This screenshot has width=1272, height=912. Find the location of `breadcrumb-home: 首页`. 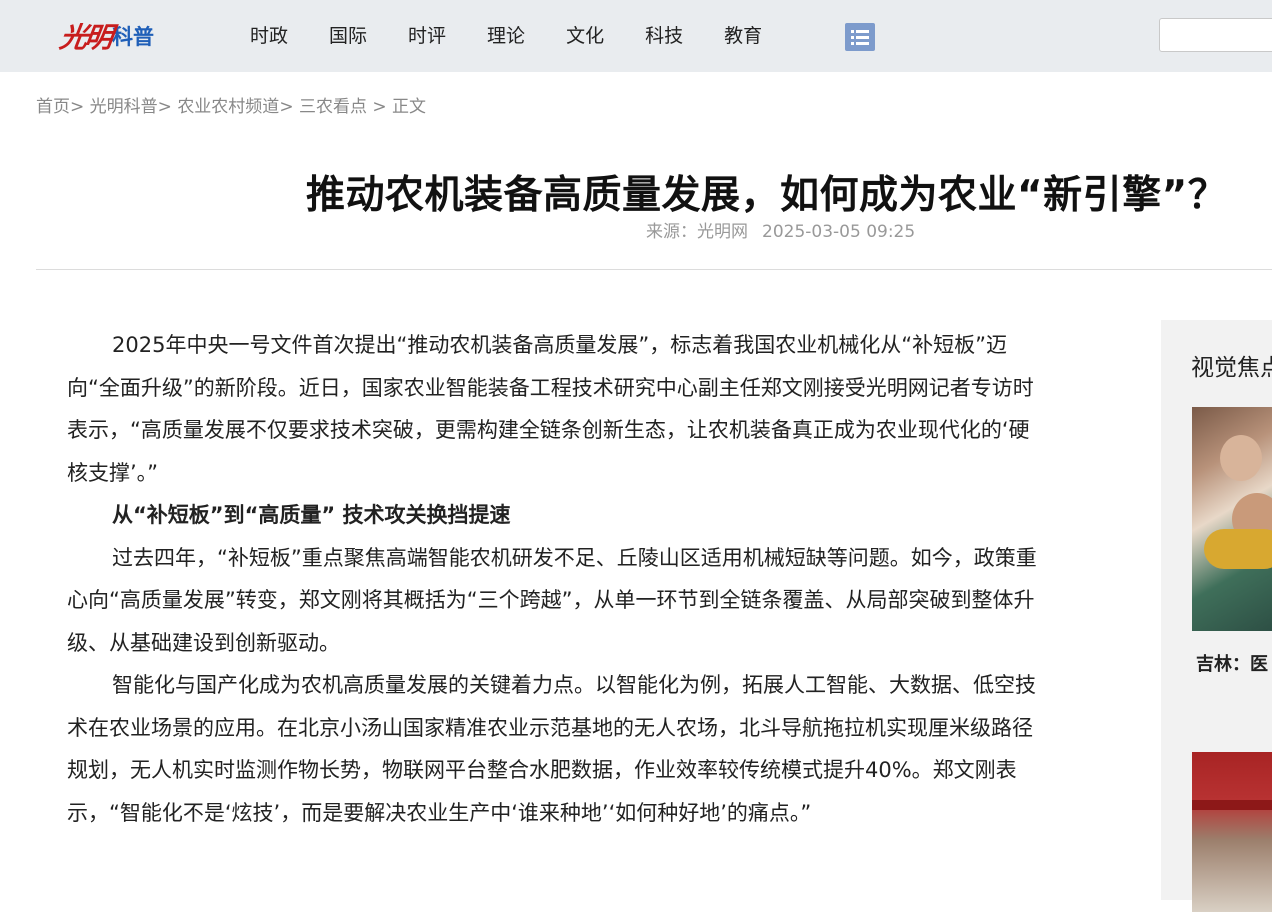

breadcrumb-home: 首页 is located at coordinates (53, 107).